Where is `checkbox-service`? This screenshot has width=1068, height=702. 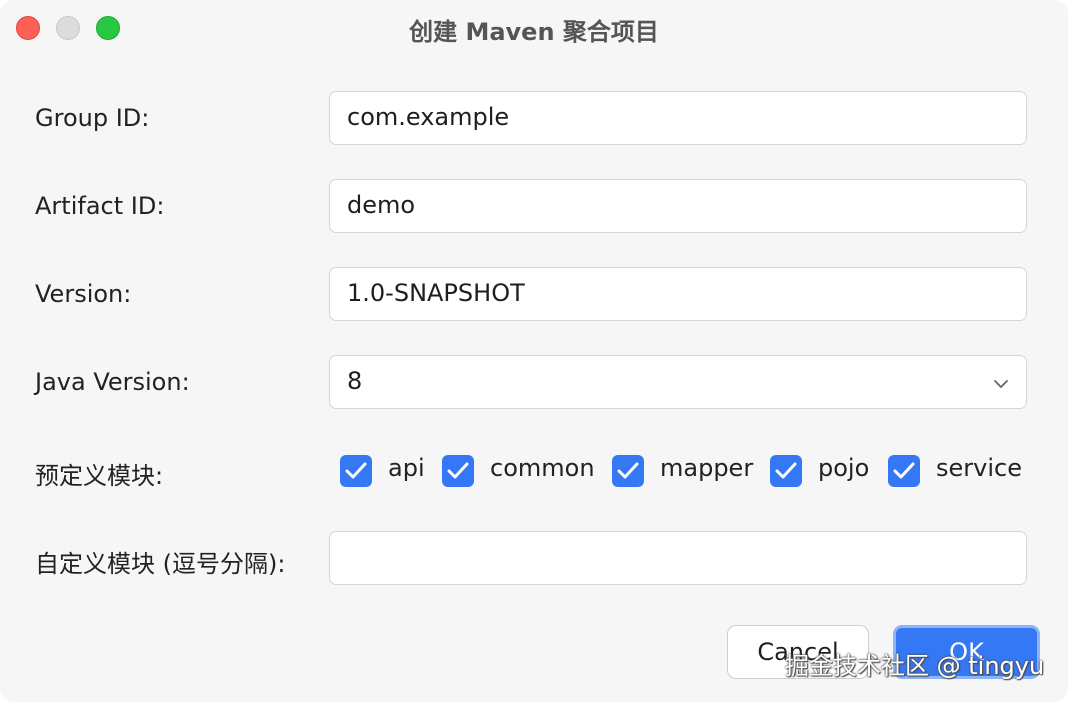
checkbox-service is located at coordinates (904, 471).